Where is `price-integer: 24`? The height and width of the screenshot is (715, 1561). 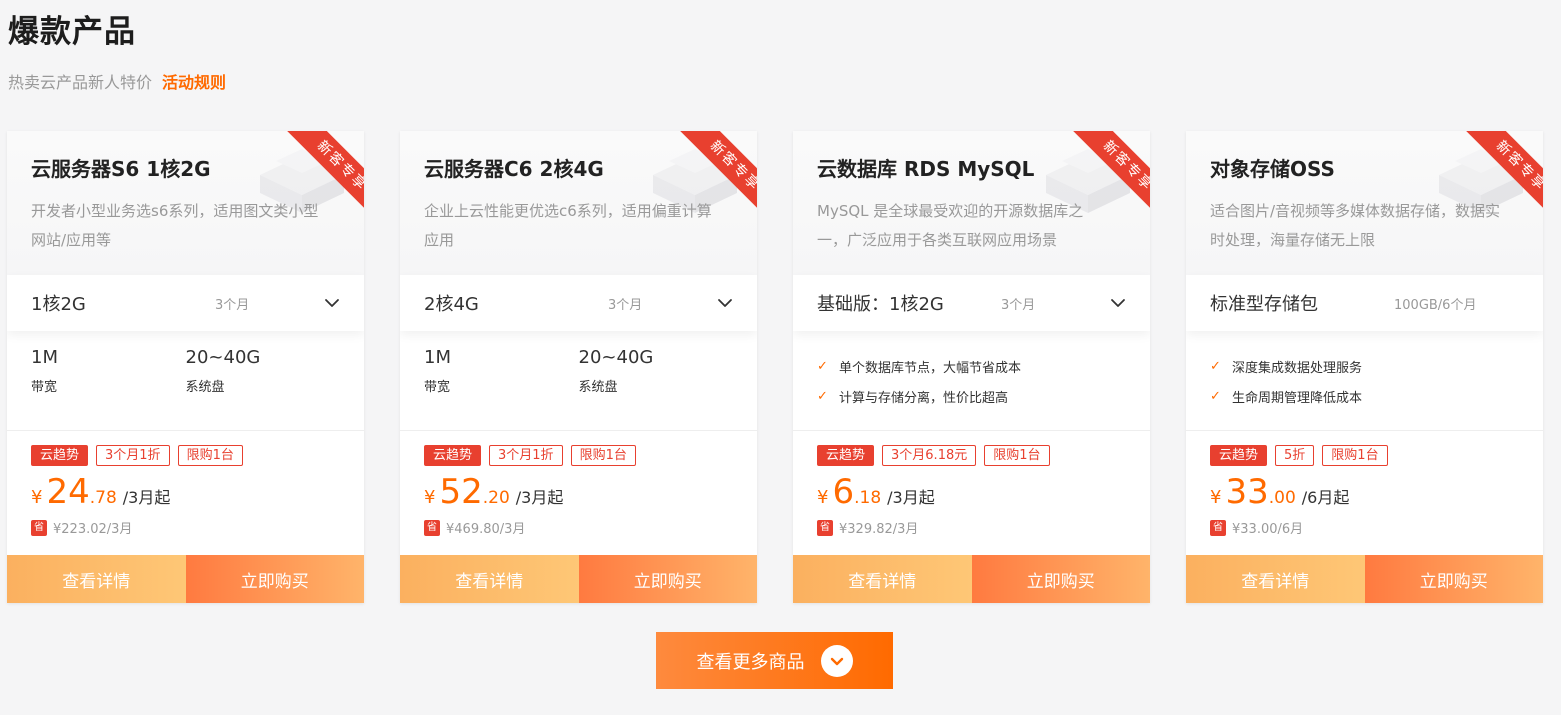 price-integer: 24 is located at coordinates (68, 492).